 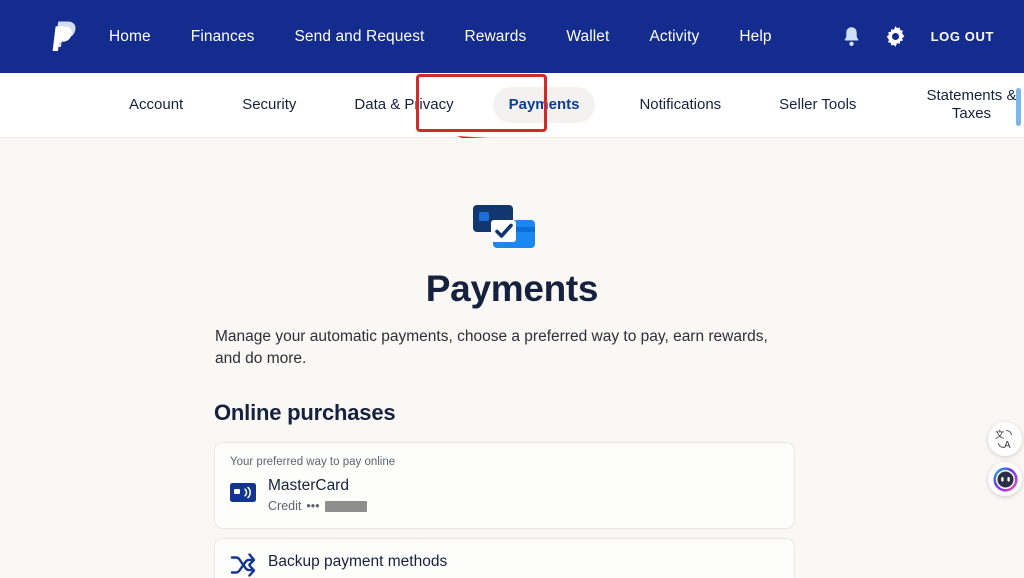 I want to click on gear-icon, so click(x=896, y=37).